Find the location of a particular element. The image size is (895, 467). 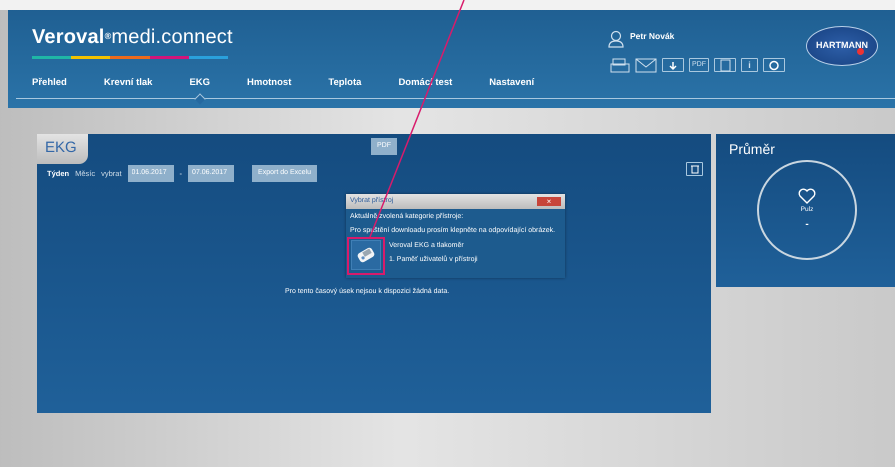

nav-tab: EKG is located at coordinates (199, 91).